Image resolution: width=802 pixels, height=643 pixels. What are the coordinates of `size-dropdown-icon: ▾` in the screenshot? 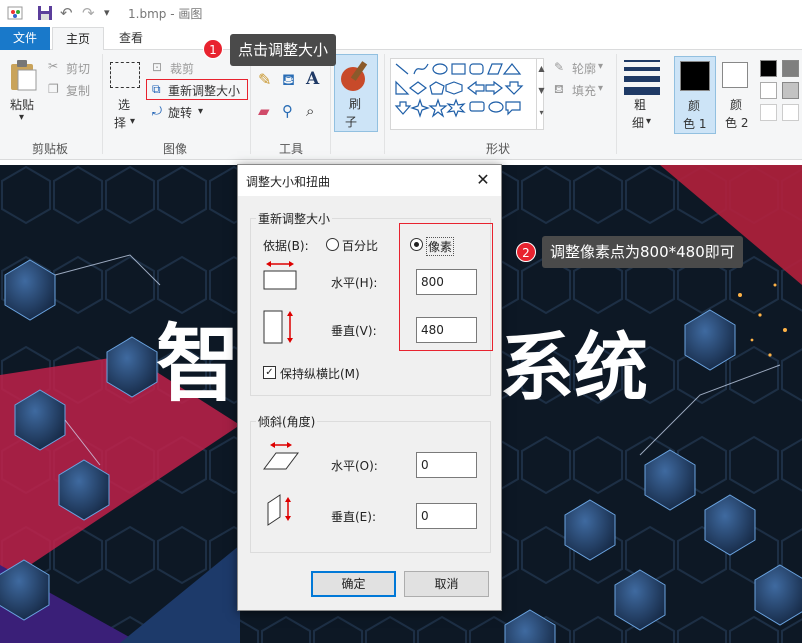 It's located at (648, 121).